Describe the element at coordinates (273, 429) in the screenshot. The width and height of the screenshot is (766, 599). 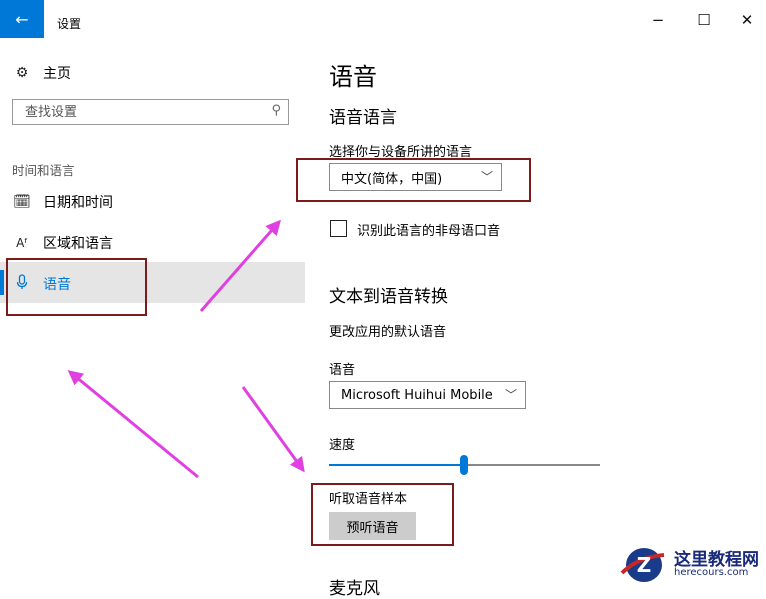
I see `arrow-to-preview` at that location.